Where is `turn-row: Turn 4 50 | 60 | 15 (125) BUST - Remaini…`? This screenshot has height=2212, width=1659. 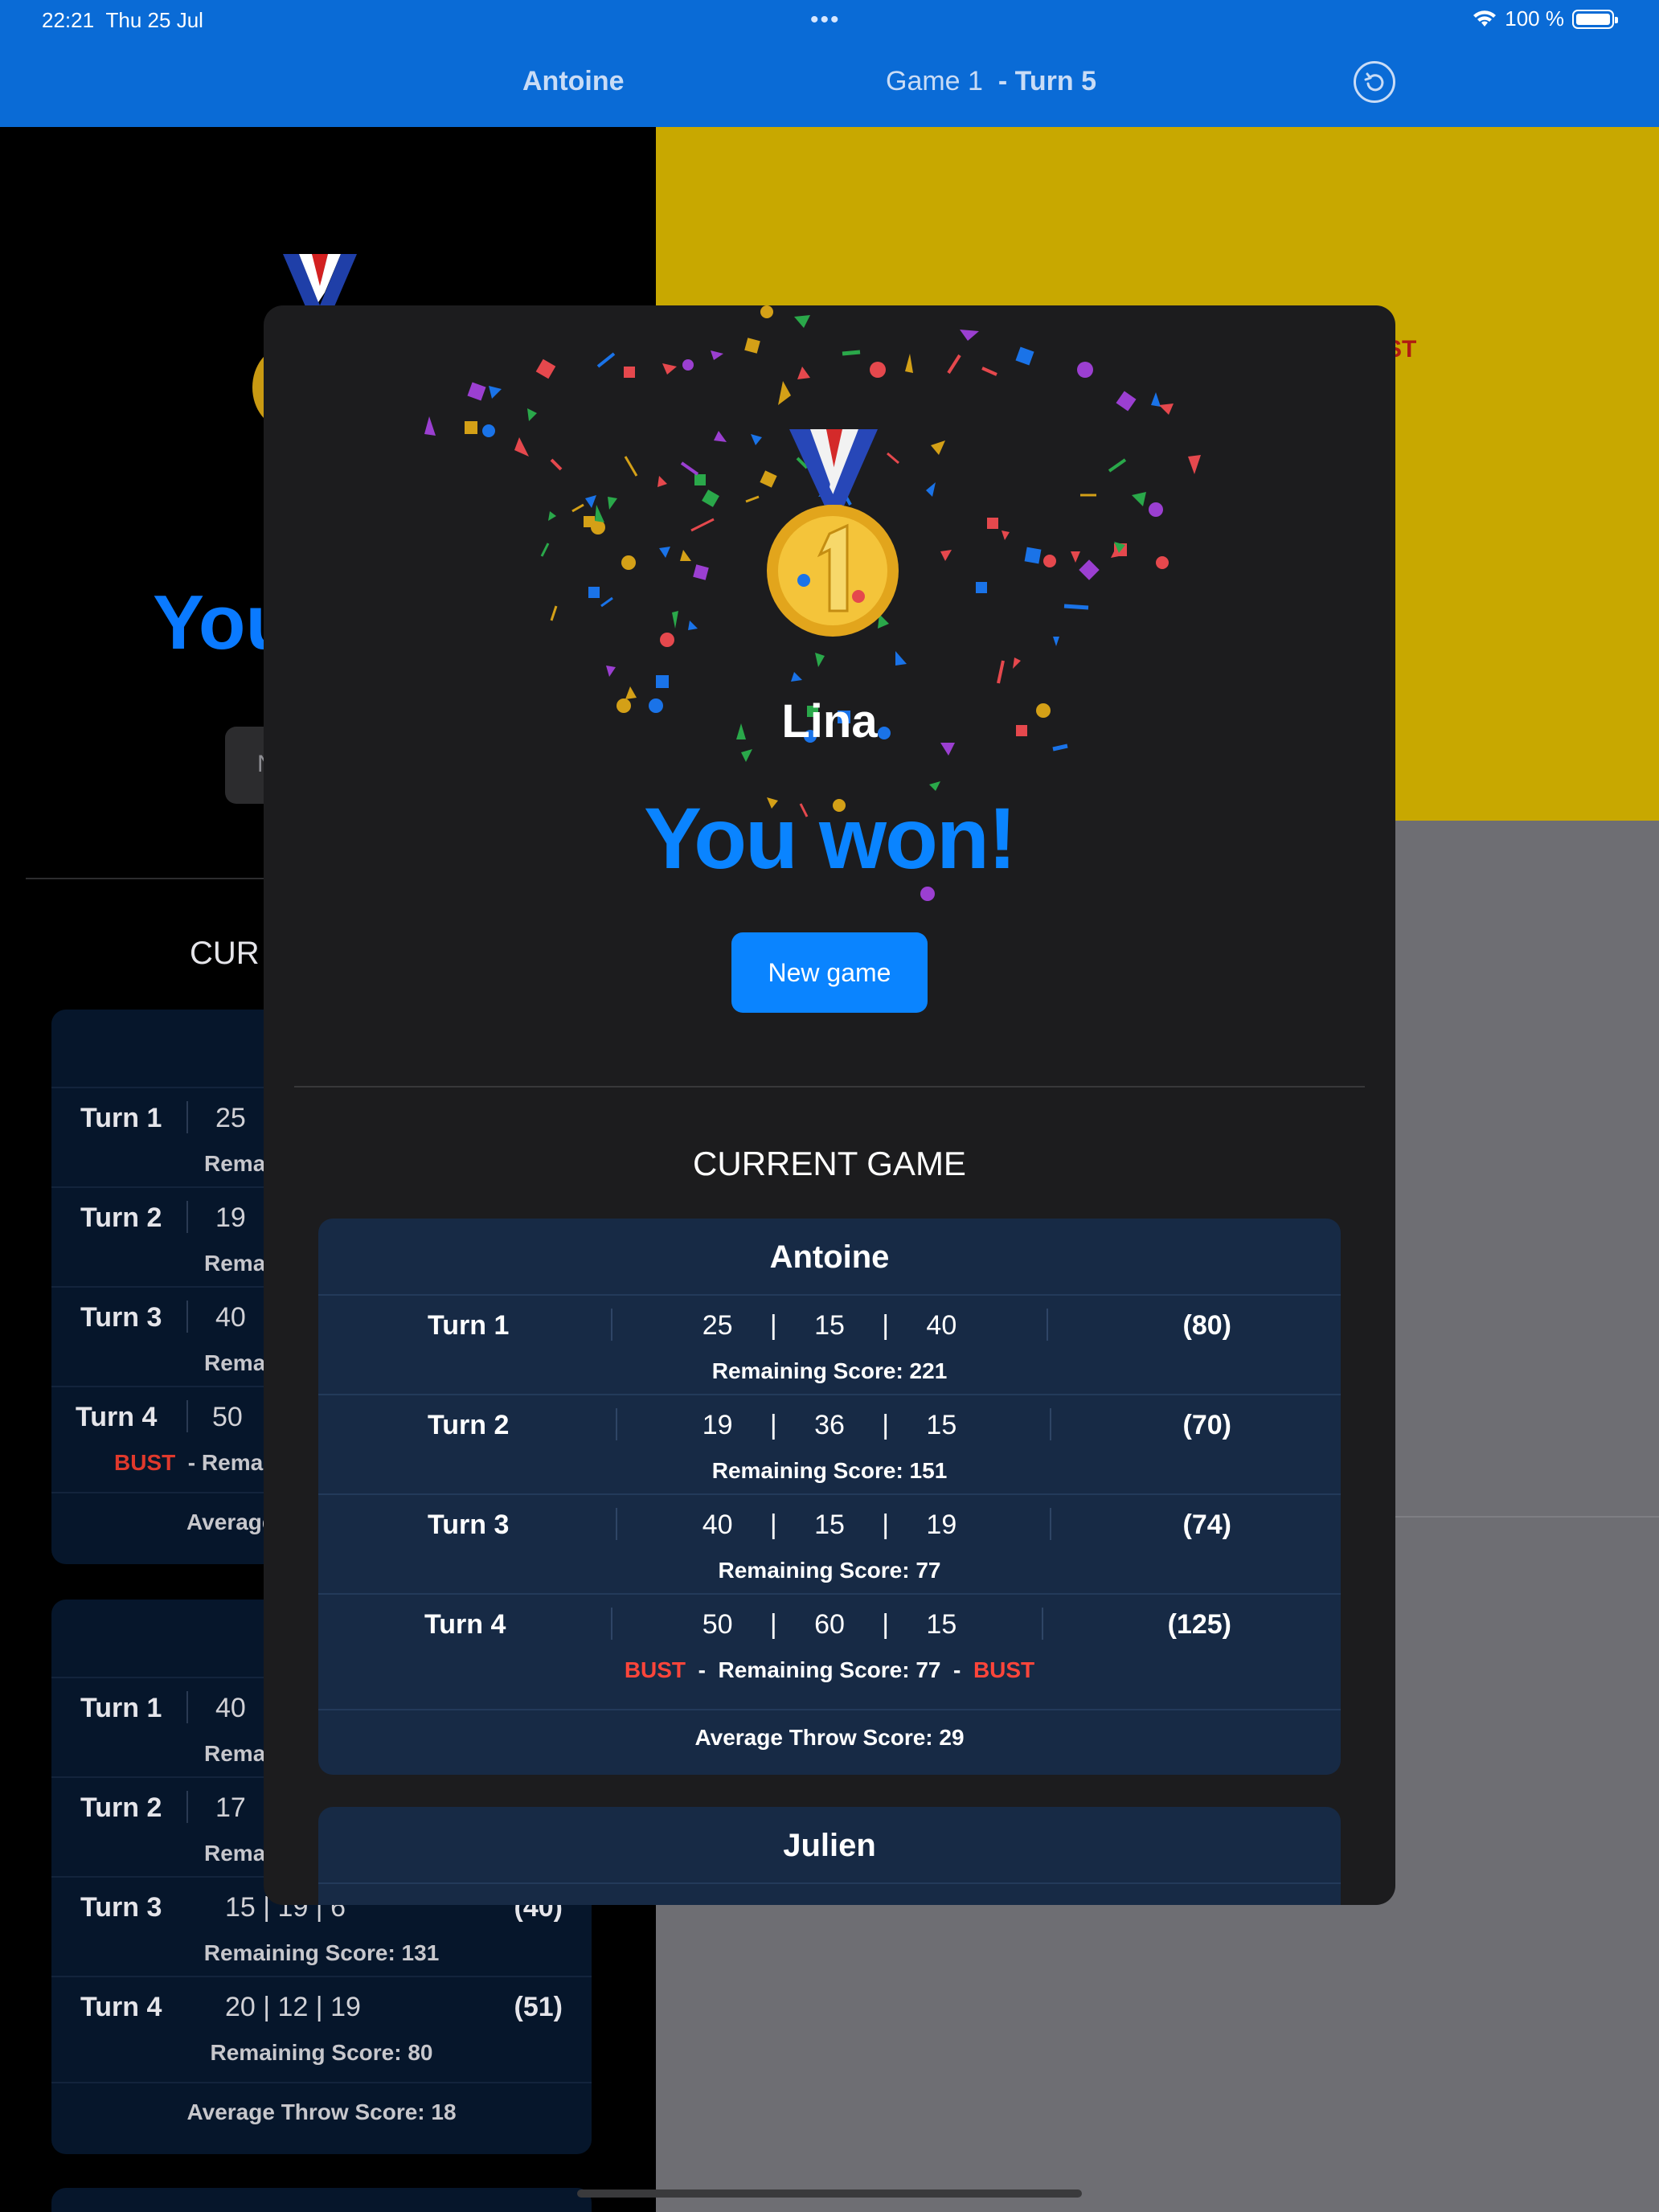
turn-row: Turn 4 50 | 60 | 15 (125) BUST - Remaini… is located at coordinates (829, 1643).